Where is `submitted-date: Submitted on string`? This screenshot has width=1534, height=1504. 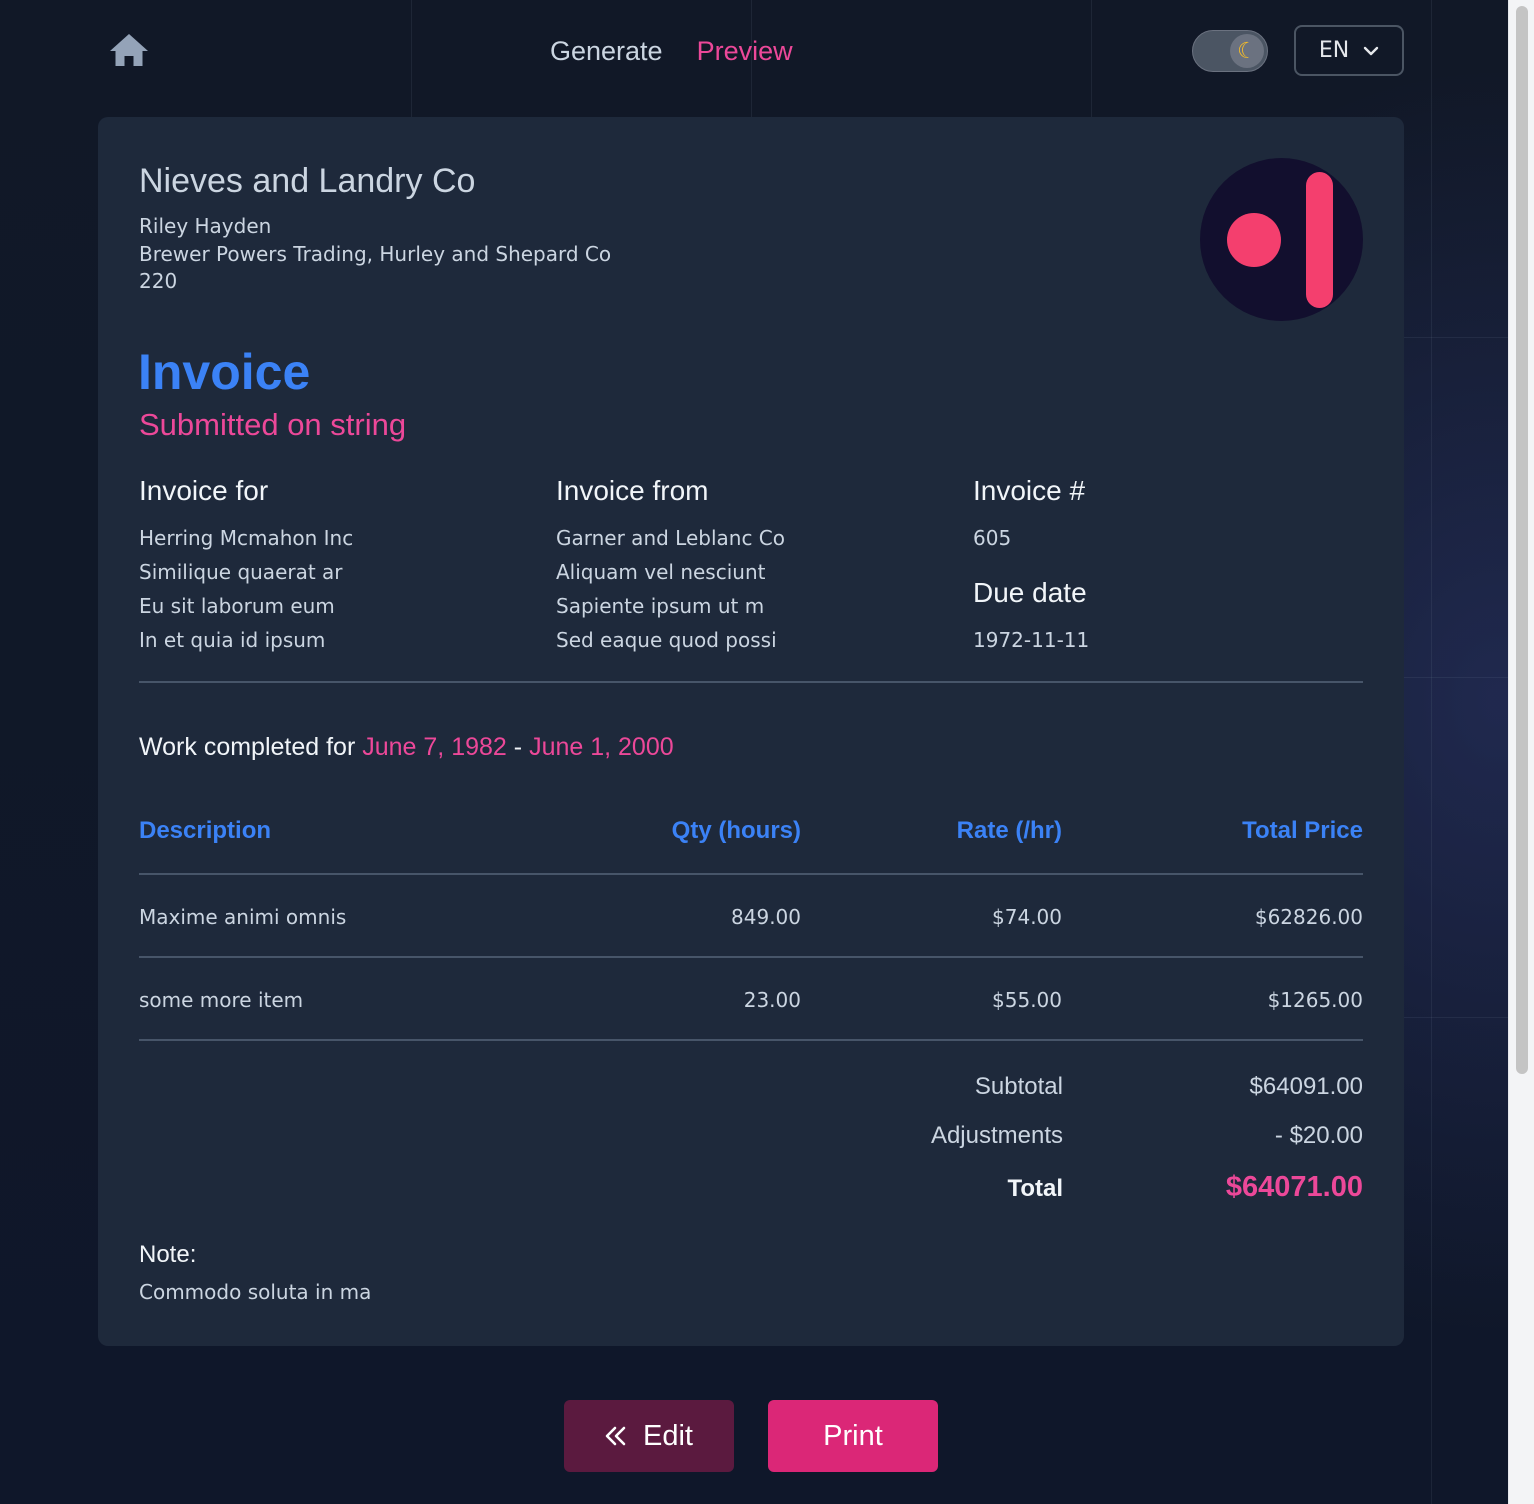 submitted-date: Submitted on string is located at coordinates (273, 424).